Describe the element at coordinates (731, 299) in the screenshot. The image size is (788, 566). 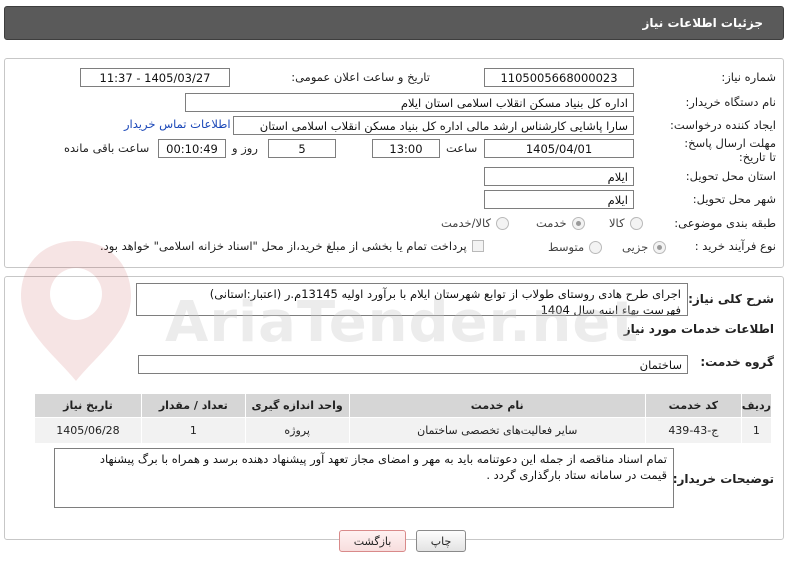
I see `summary-label: شرح کلی نیاز:` at that location.